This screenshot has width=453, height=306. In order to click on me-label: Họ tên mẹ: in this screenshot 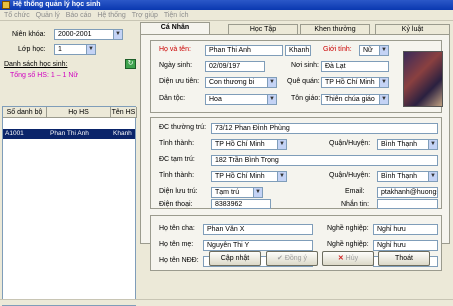, I will do `click(176, 244)`.